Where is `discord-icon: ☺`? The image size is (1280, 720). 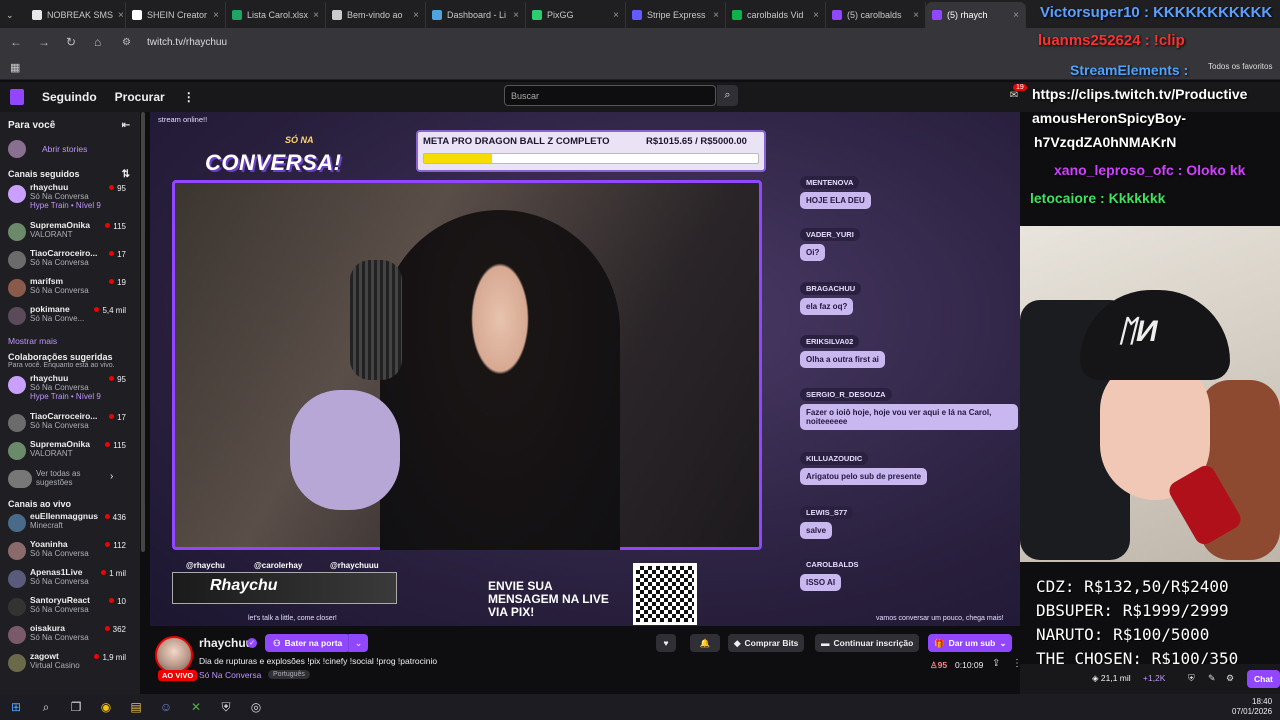
discord-icon: ☺ is located at coordinates (166, 707).